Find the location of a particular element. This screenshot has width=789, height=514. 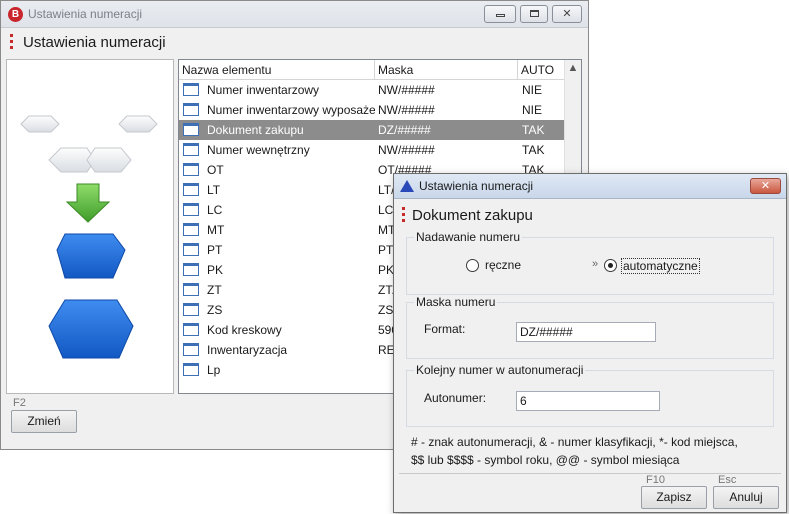

radio-automatic is located at coordinates (610, 265).